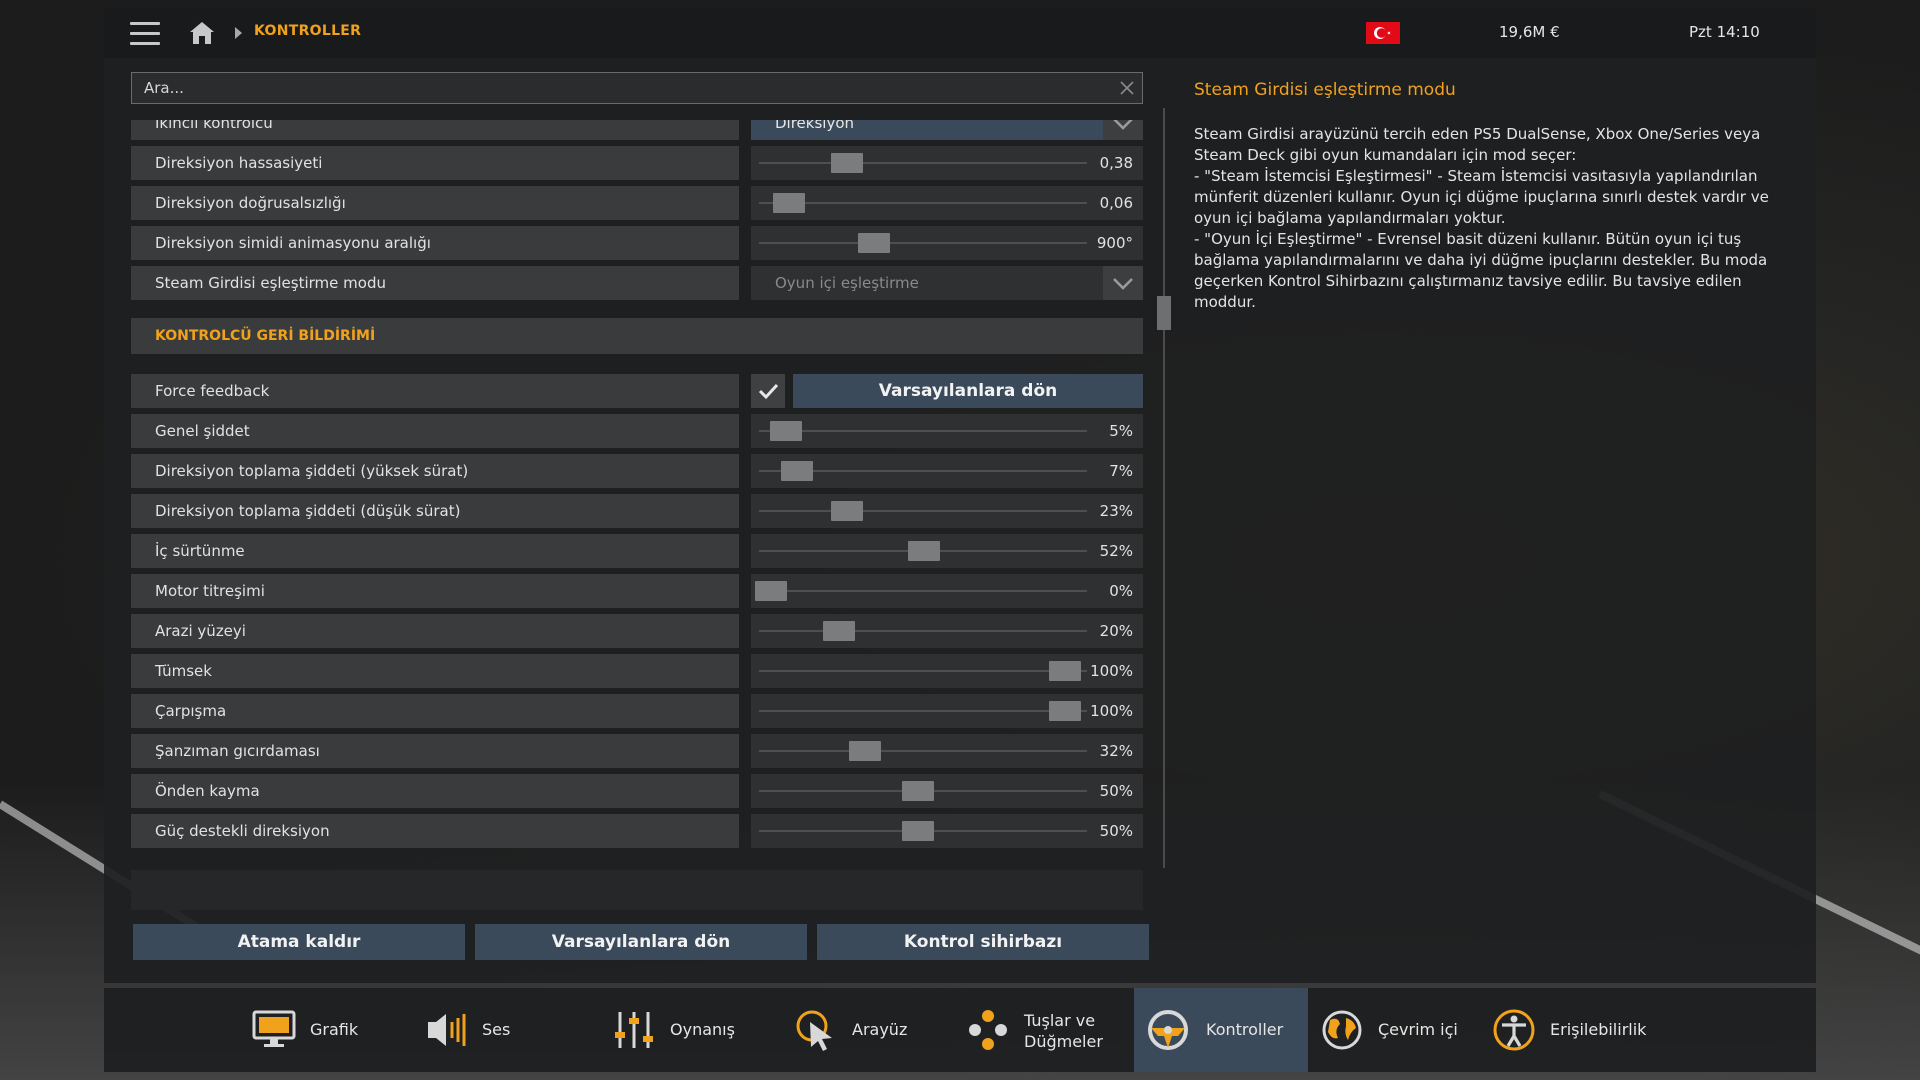  Describe the element at coordinates (317, 1030) in the screenshot. I see `tab-grafik: Grafik` at that location.